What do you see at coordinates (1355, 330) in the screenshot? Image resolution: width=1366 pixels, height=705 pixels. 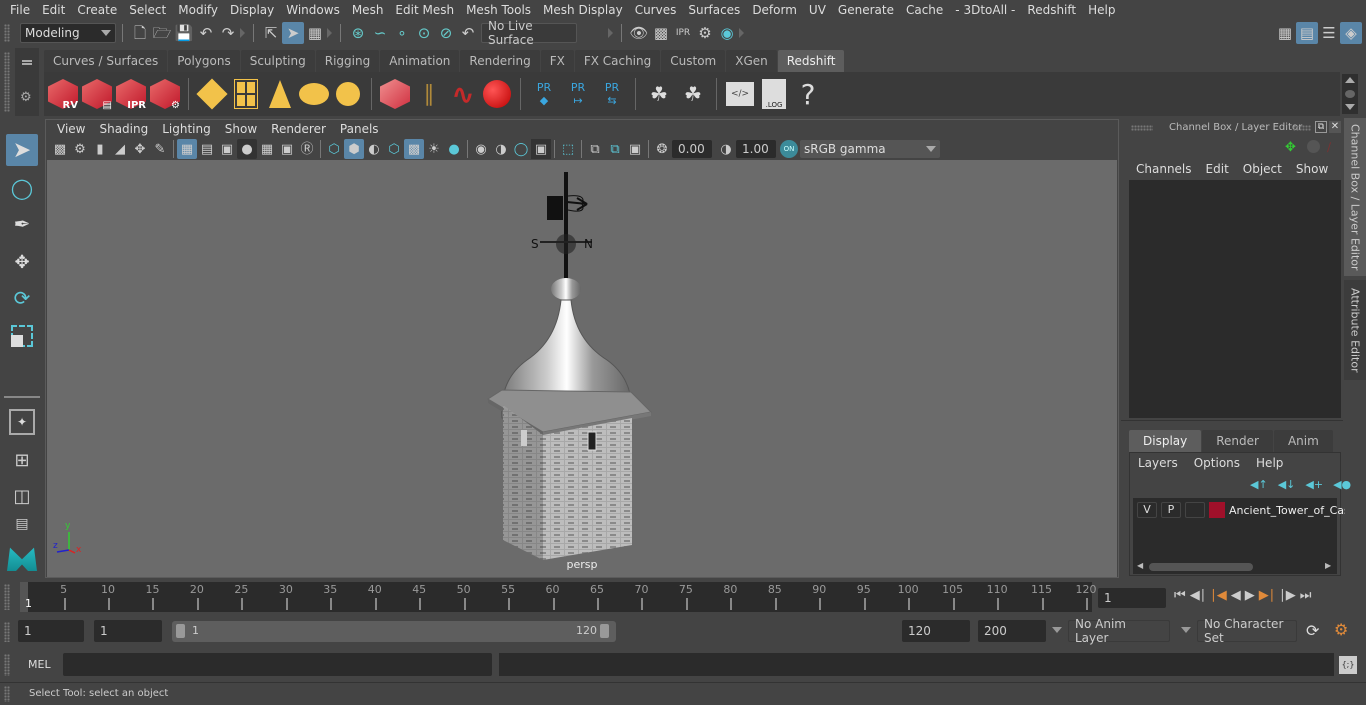 I see `side-tab-attribute-editor: Attribute Editor` at bounding box center [1355, 330].